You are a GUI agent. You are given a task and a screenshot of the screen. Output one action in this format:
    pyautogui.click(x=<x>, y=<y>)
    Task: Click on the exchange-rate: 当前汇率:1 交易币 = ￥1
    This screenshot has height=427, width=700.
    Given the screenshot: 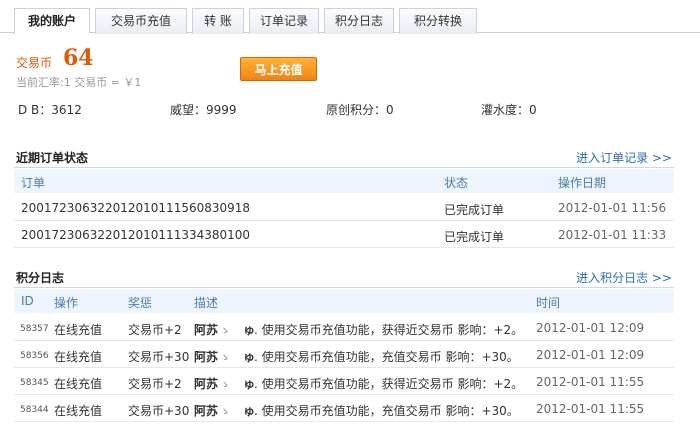 What is the action you would take?
    pyautogui.click(x=79, y=82)
    